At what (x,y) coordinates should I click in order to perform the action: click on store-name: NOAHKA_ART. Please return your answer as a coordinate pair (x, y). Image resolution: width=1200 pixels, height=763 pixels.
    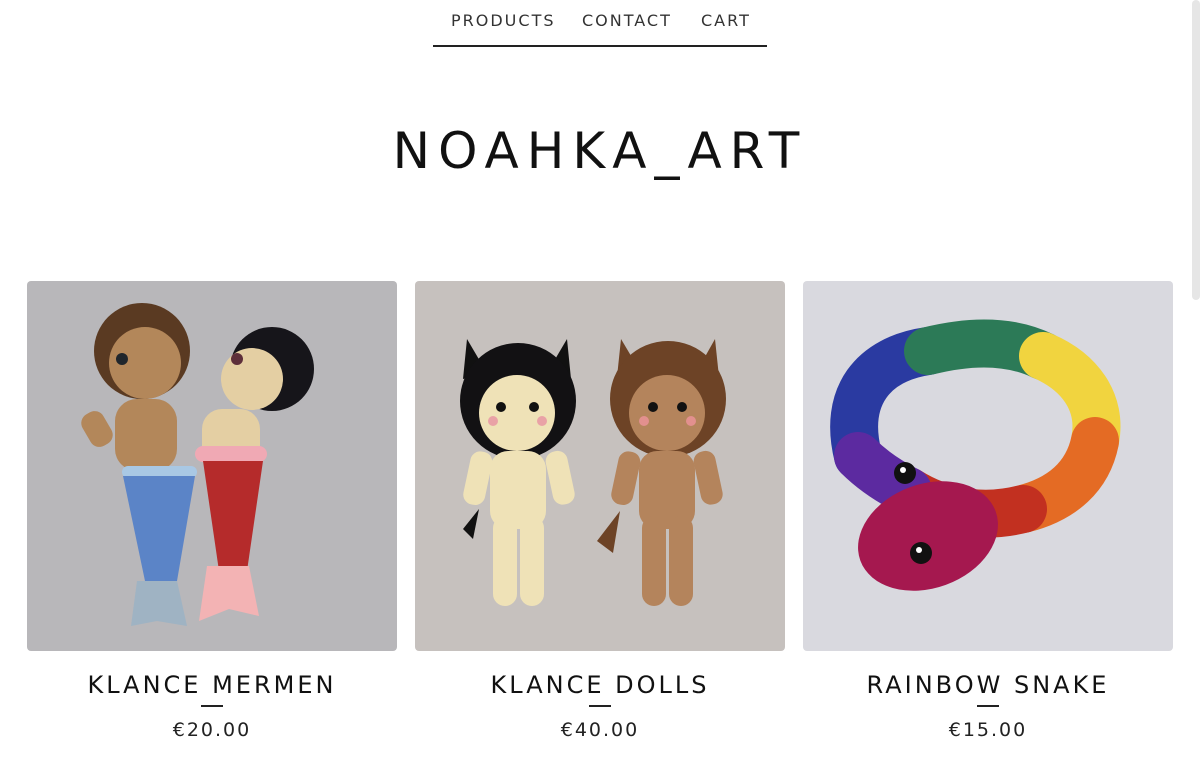
    Looking at the image, I should click on (600, 151).